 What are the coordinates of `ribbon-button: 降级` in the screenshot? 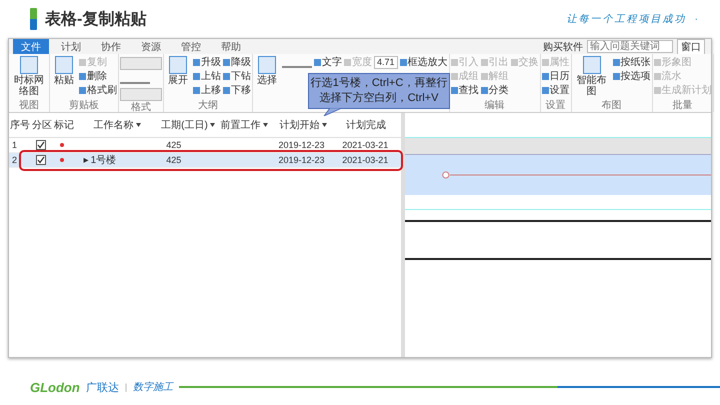 It's located at (237, 62).